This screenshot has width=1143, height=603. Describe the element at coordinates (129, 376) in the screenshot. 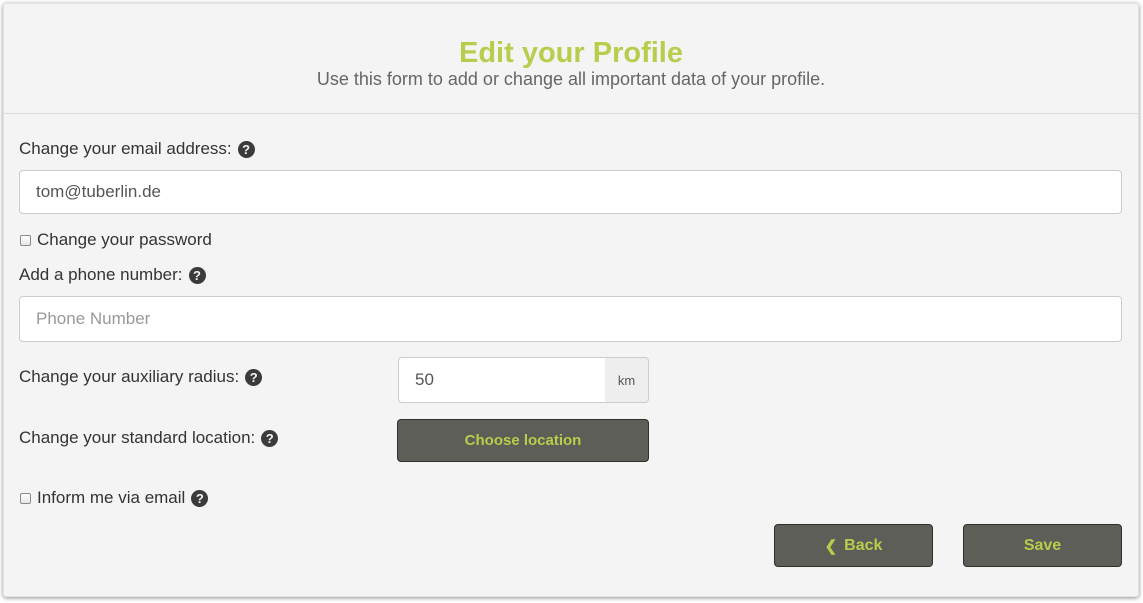

I see `radius-label-text: Change your auxiliary radius:` at that location.